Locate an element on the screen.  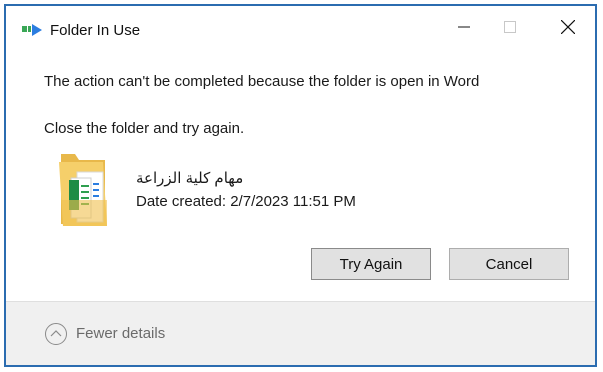
instruction-message: Close the folder and try again. is located at coordinates (144, 128).